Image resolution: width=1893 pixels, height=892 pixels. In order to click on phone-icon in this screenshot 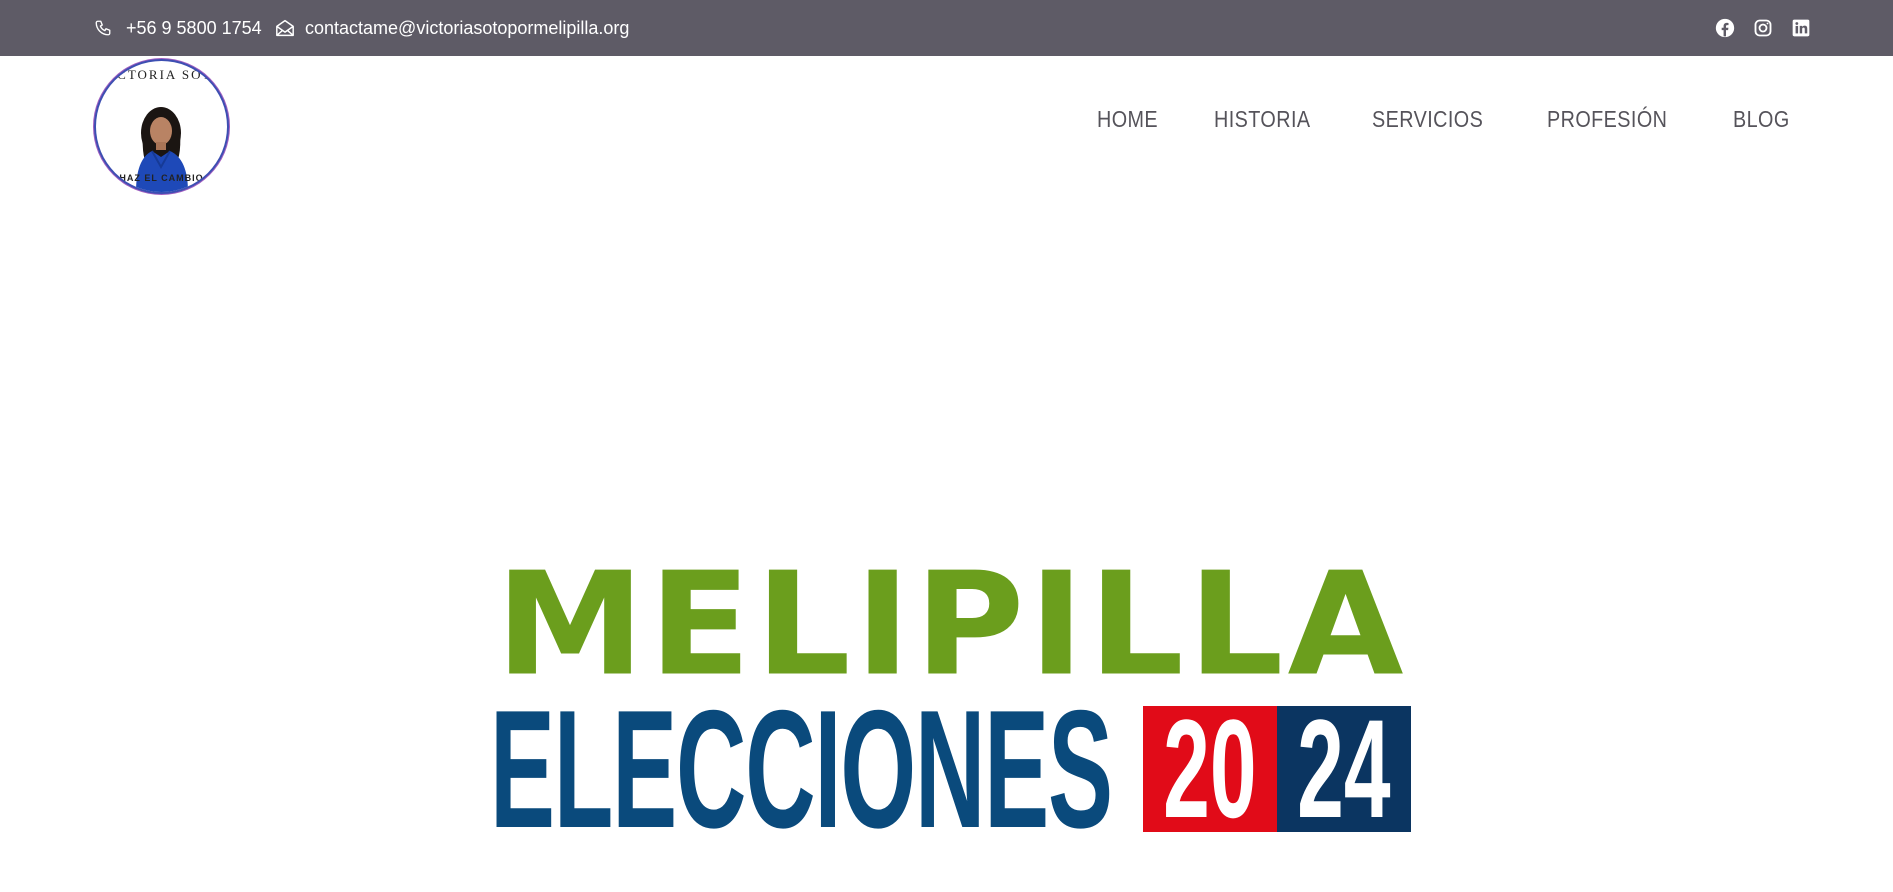, I will do `click(103, 28)`.